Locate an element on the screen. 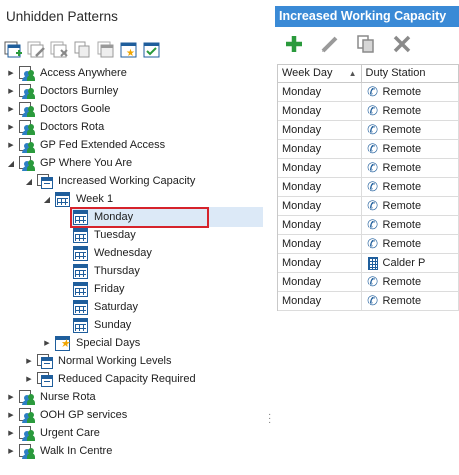 Image resolution: width=459 pixels, height=475 pixels. tree-item: ▶ Doctors Burnley is located at coordinates (63, 91).